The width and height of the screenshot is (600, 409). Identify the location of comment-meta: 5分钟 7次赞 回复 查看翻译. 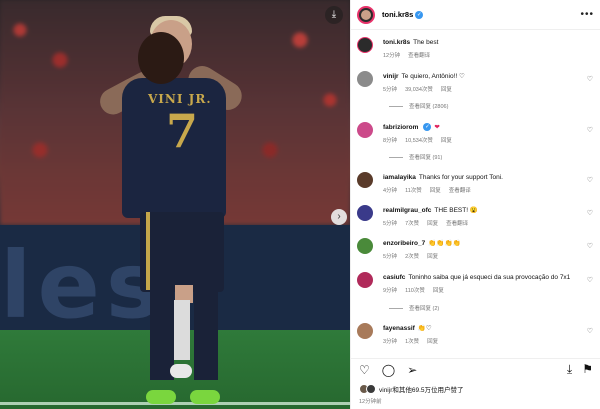
(429, 223).